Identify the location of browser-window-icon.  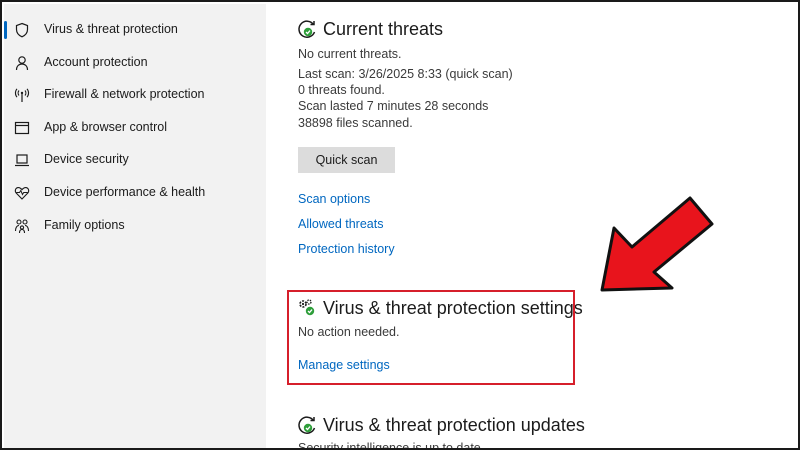
(22, 128).